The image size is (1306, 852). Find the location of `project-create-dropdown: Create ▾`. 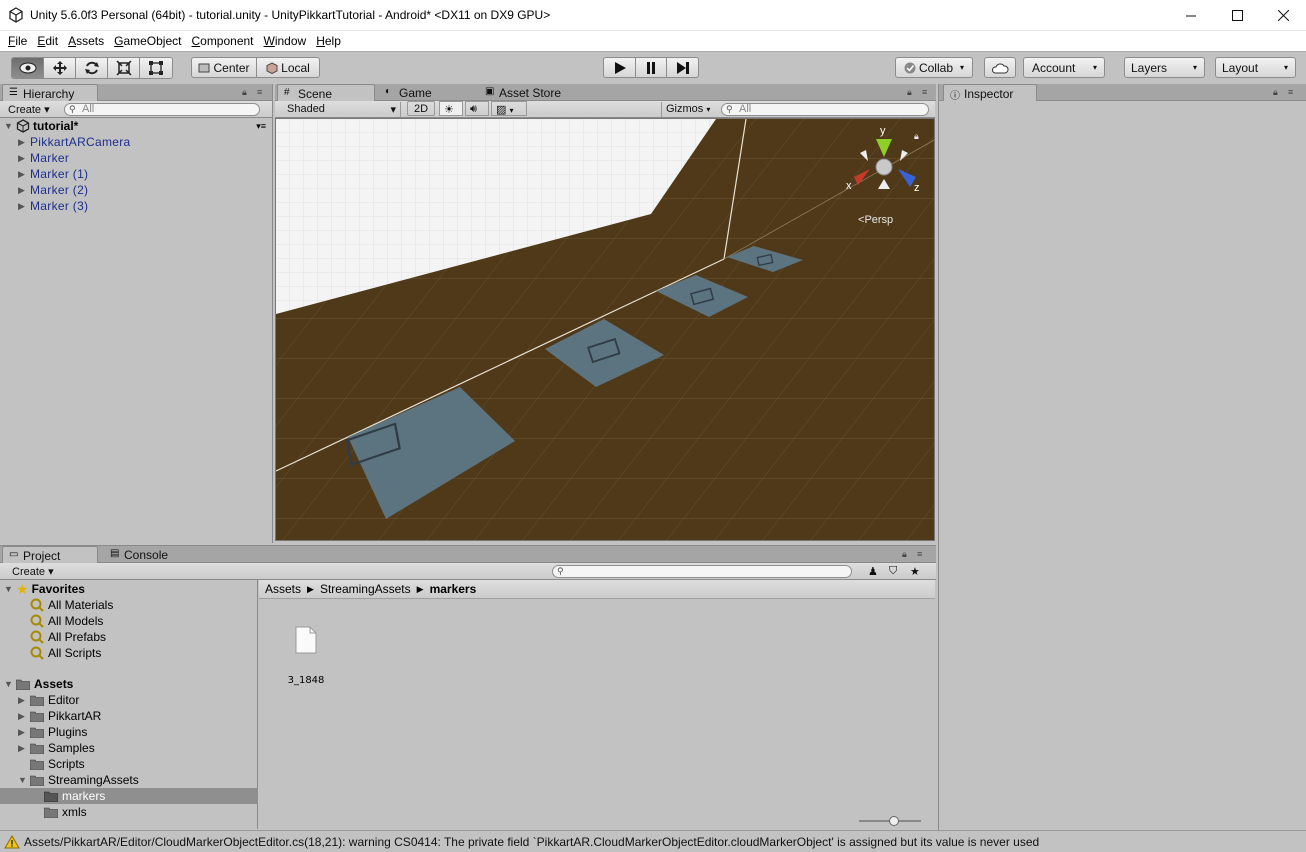

project-create-dropdown: Create ▾ is located at coordinates (33, 571).